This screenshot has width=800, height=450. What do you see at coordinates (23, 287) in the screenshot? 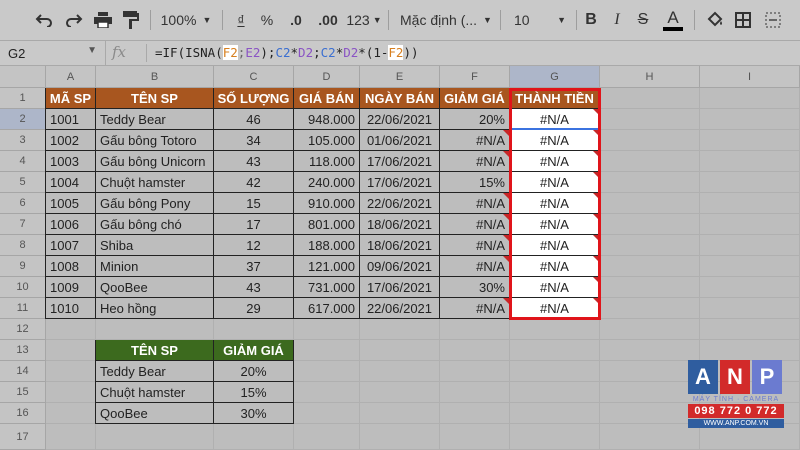
I see `row-header: 10` at bounding box center [23, 287].